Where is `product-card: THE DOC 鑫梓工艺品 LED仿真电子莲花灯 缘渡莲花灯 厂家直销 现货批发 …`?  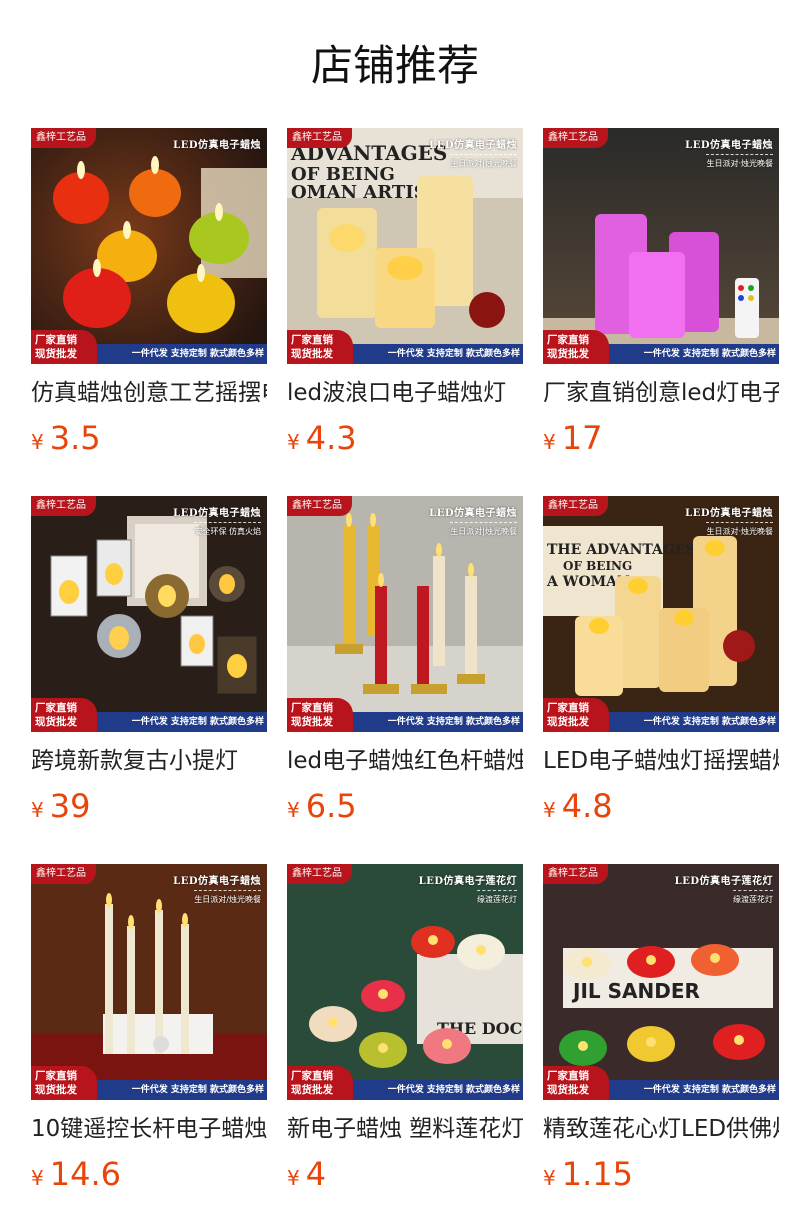
product-card: THE DOC 鑫梓工艺品 LED仿真电子莲花灯 缘渡莲花灯 厂家直销 现货批发 … is located at coordinates (405, 1029).